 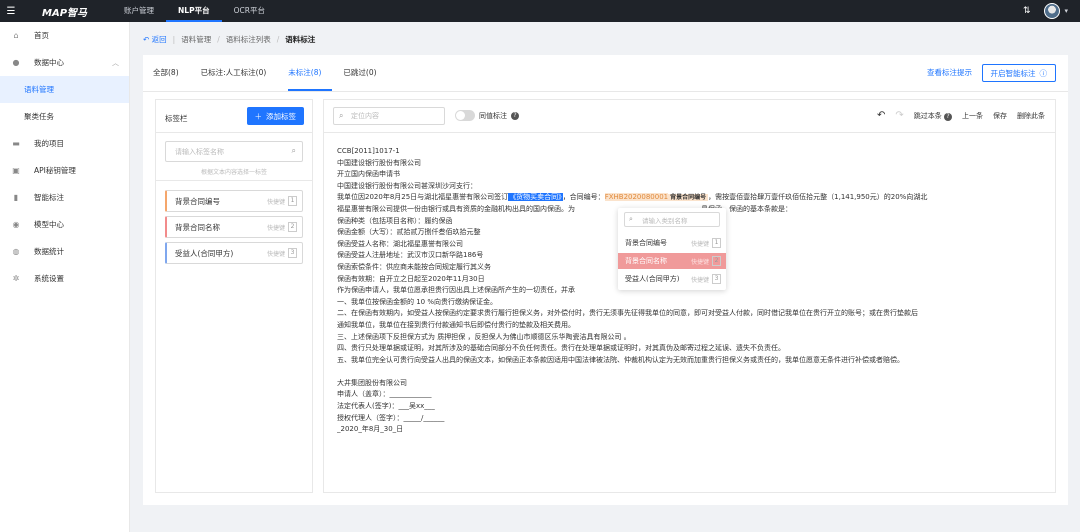 What do you see at coordinates (310, 73) in the screenshot?
I see `tab-unlabeled: 未标注(8)` at bounding box center [310, 73].